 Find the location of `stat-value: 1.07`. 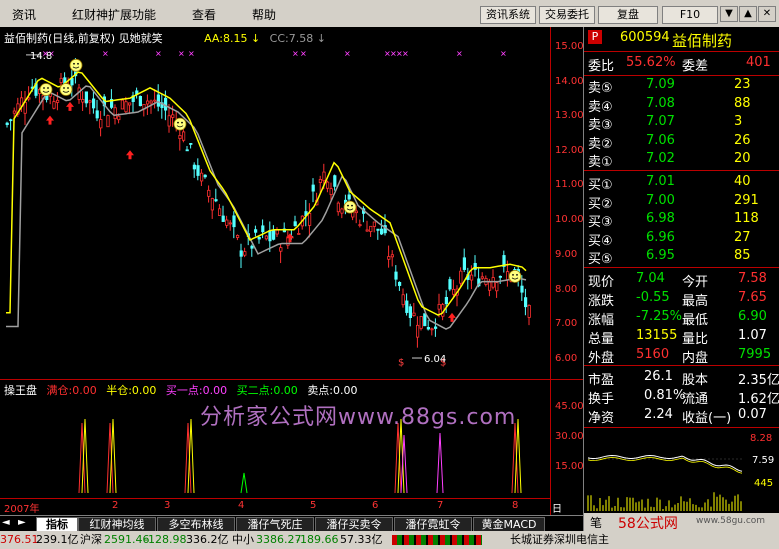

stat-value: 1.07 is located at coordinates (752, 335).